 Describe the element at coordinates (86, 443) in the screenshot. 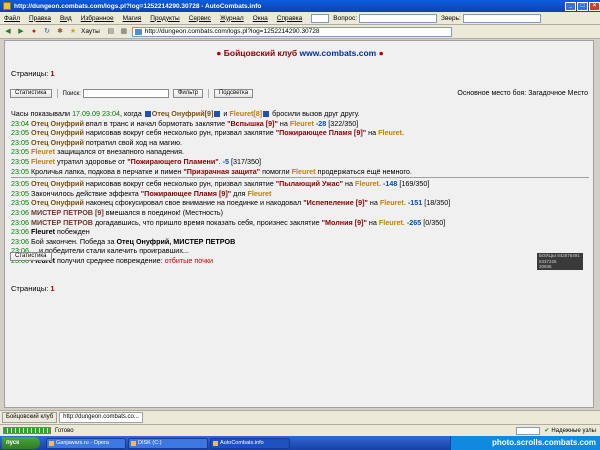

I see `task-opera: Ganjawars.ru - Opera` at that location.